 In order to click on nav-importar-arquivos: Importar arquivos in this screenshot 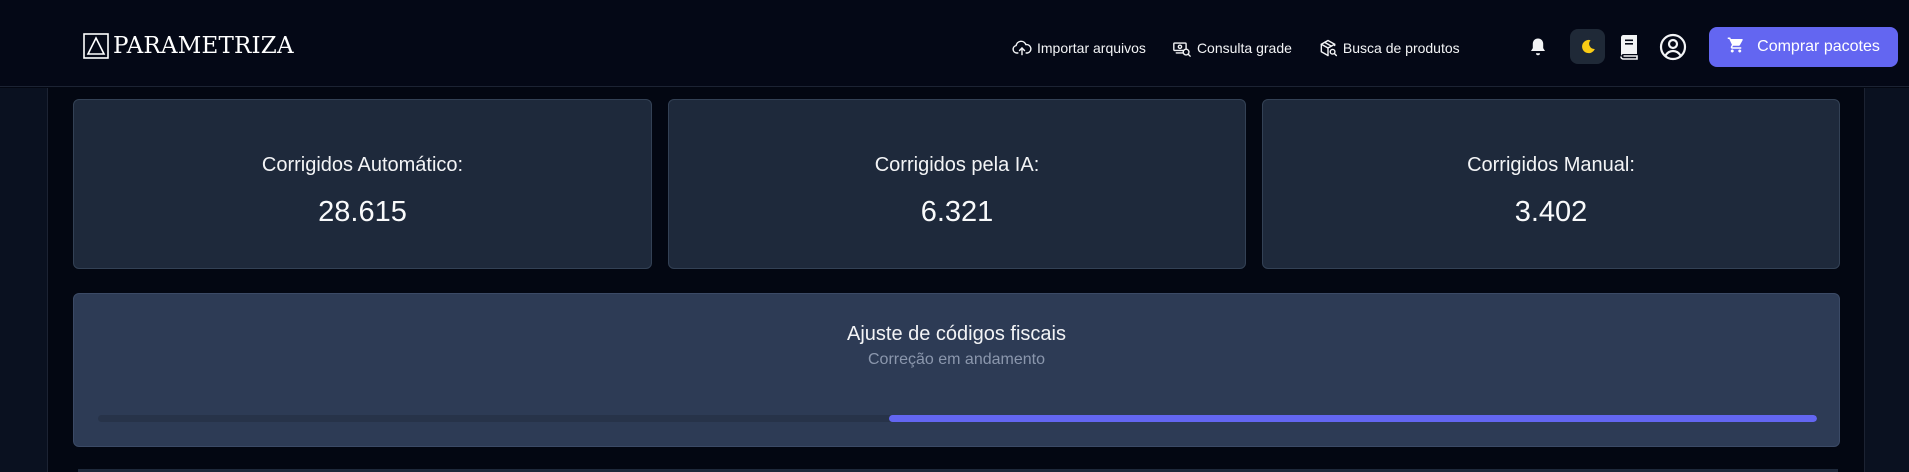, I will do `click(1079, 48)`.